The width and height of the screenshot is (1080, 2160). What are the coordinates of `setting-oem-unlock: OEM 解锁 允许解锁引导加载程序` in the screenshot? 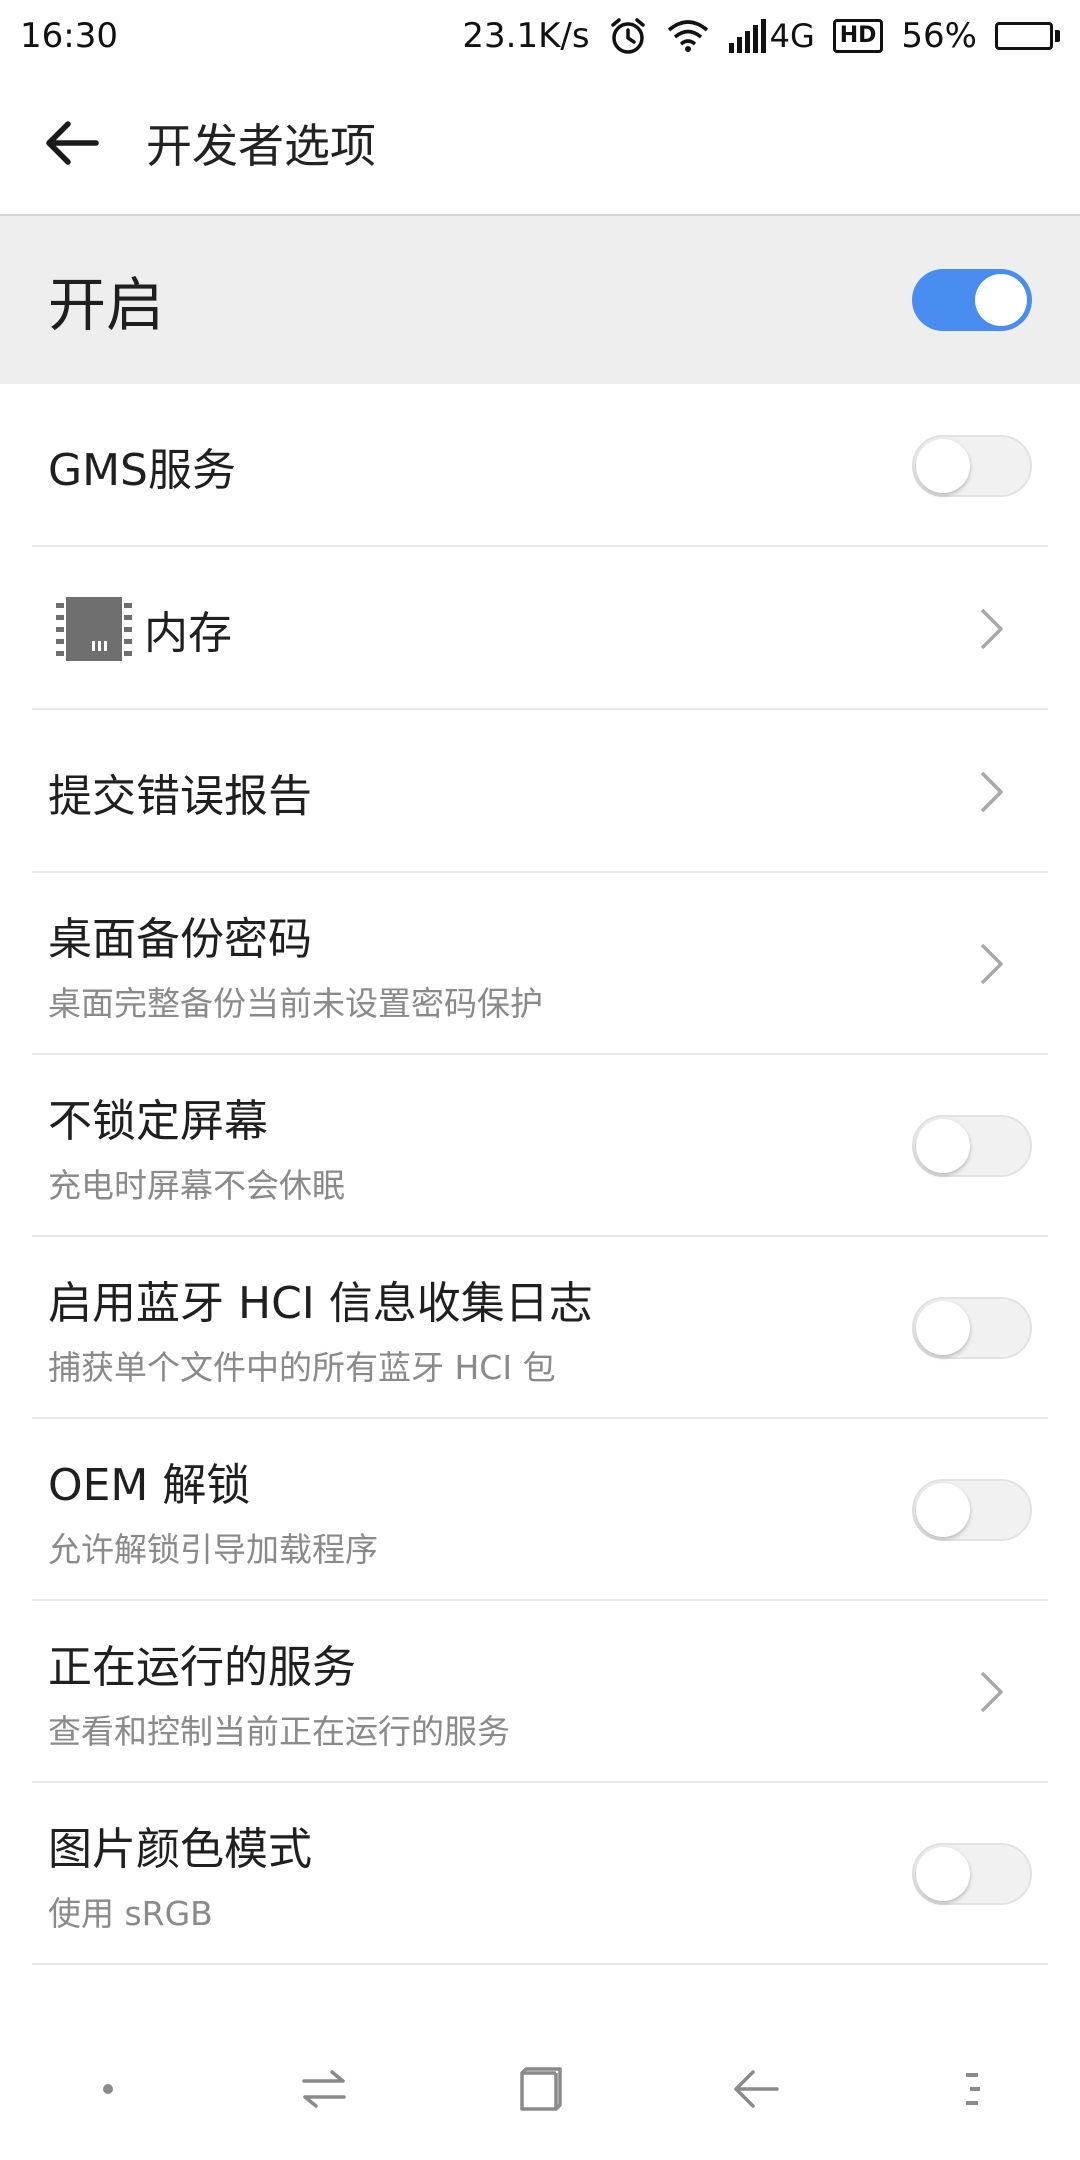 It's located at (540, 1510).